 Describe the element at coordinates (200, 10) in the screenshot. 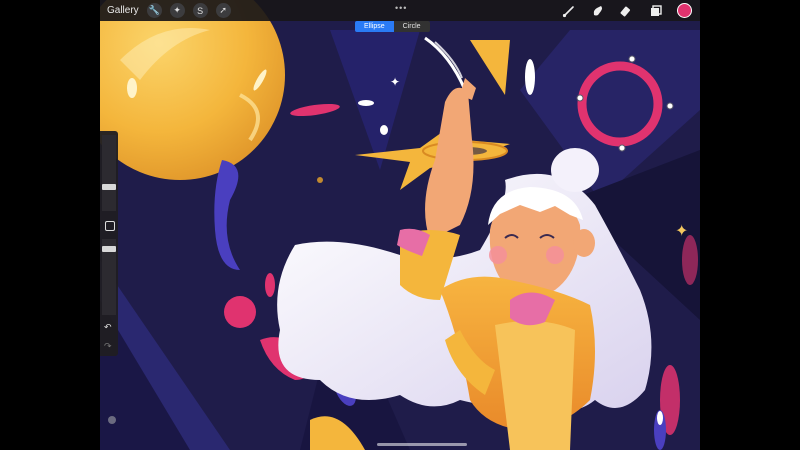

I see `selection-icon: S` at that location.